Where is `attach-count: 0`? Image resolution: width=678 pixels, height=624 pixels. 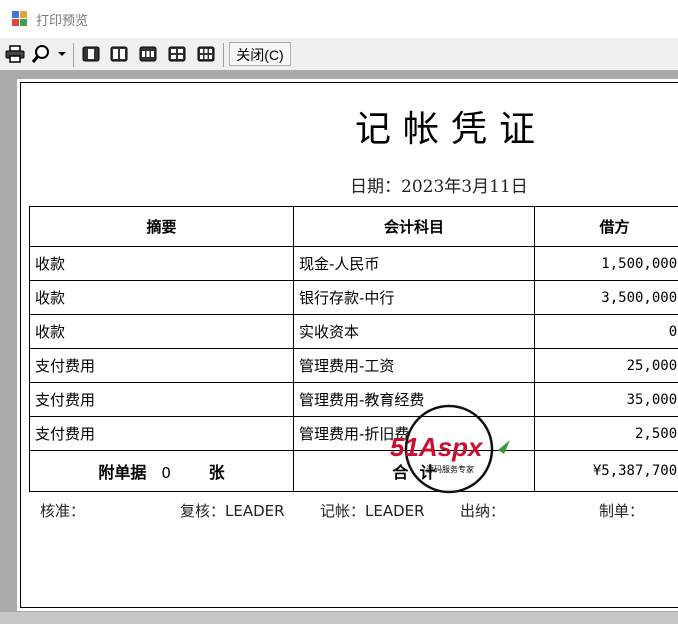 attach-count: 0 is located at coordinates (166, 473).